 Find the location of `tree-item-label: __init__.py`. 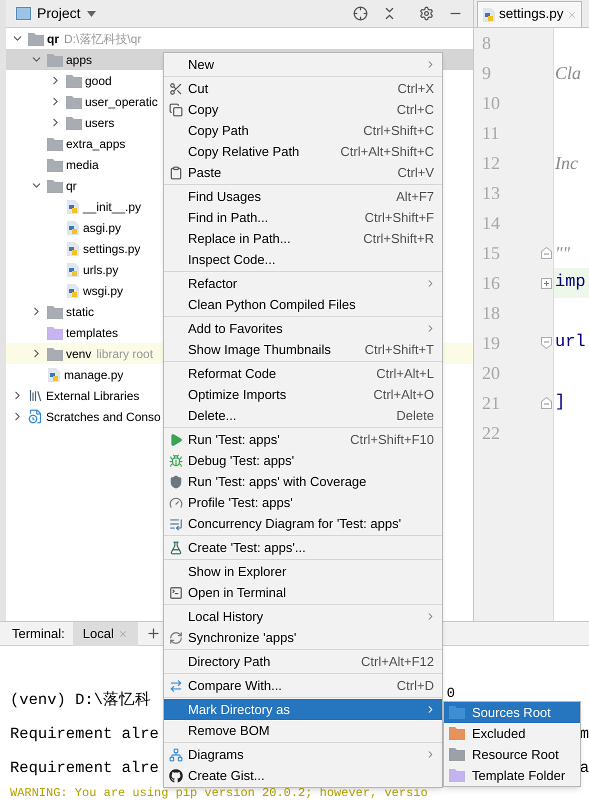

tree-item-label: __init__.py is located at coordinates (112, 207).